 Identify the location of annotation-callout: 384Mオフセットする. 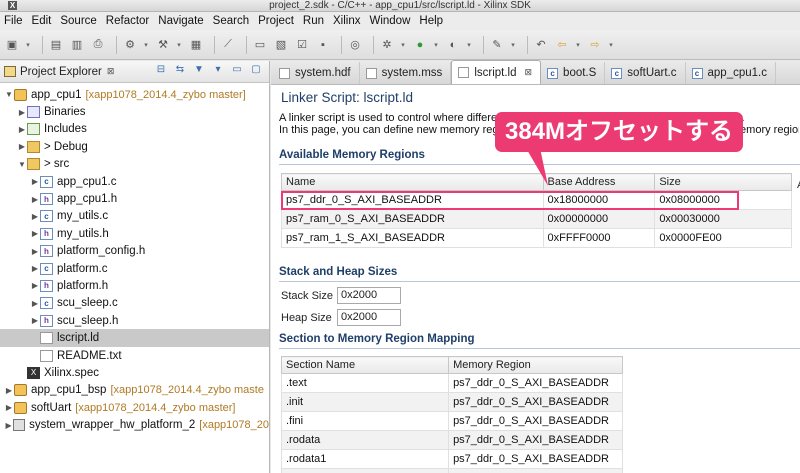
(619, 132).